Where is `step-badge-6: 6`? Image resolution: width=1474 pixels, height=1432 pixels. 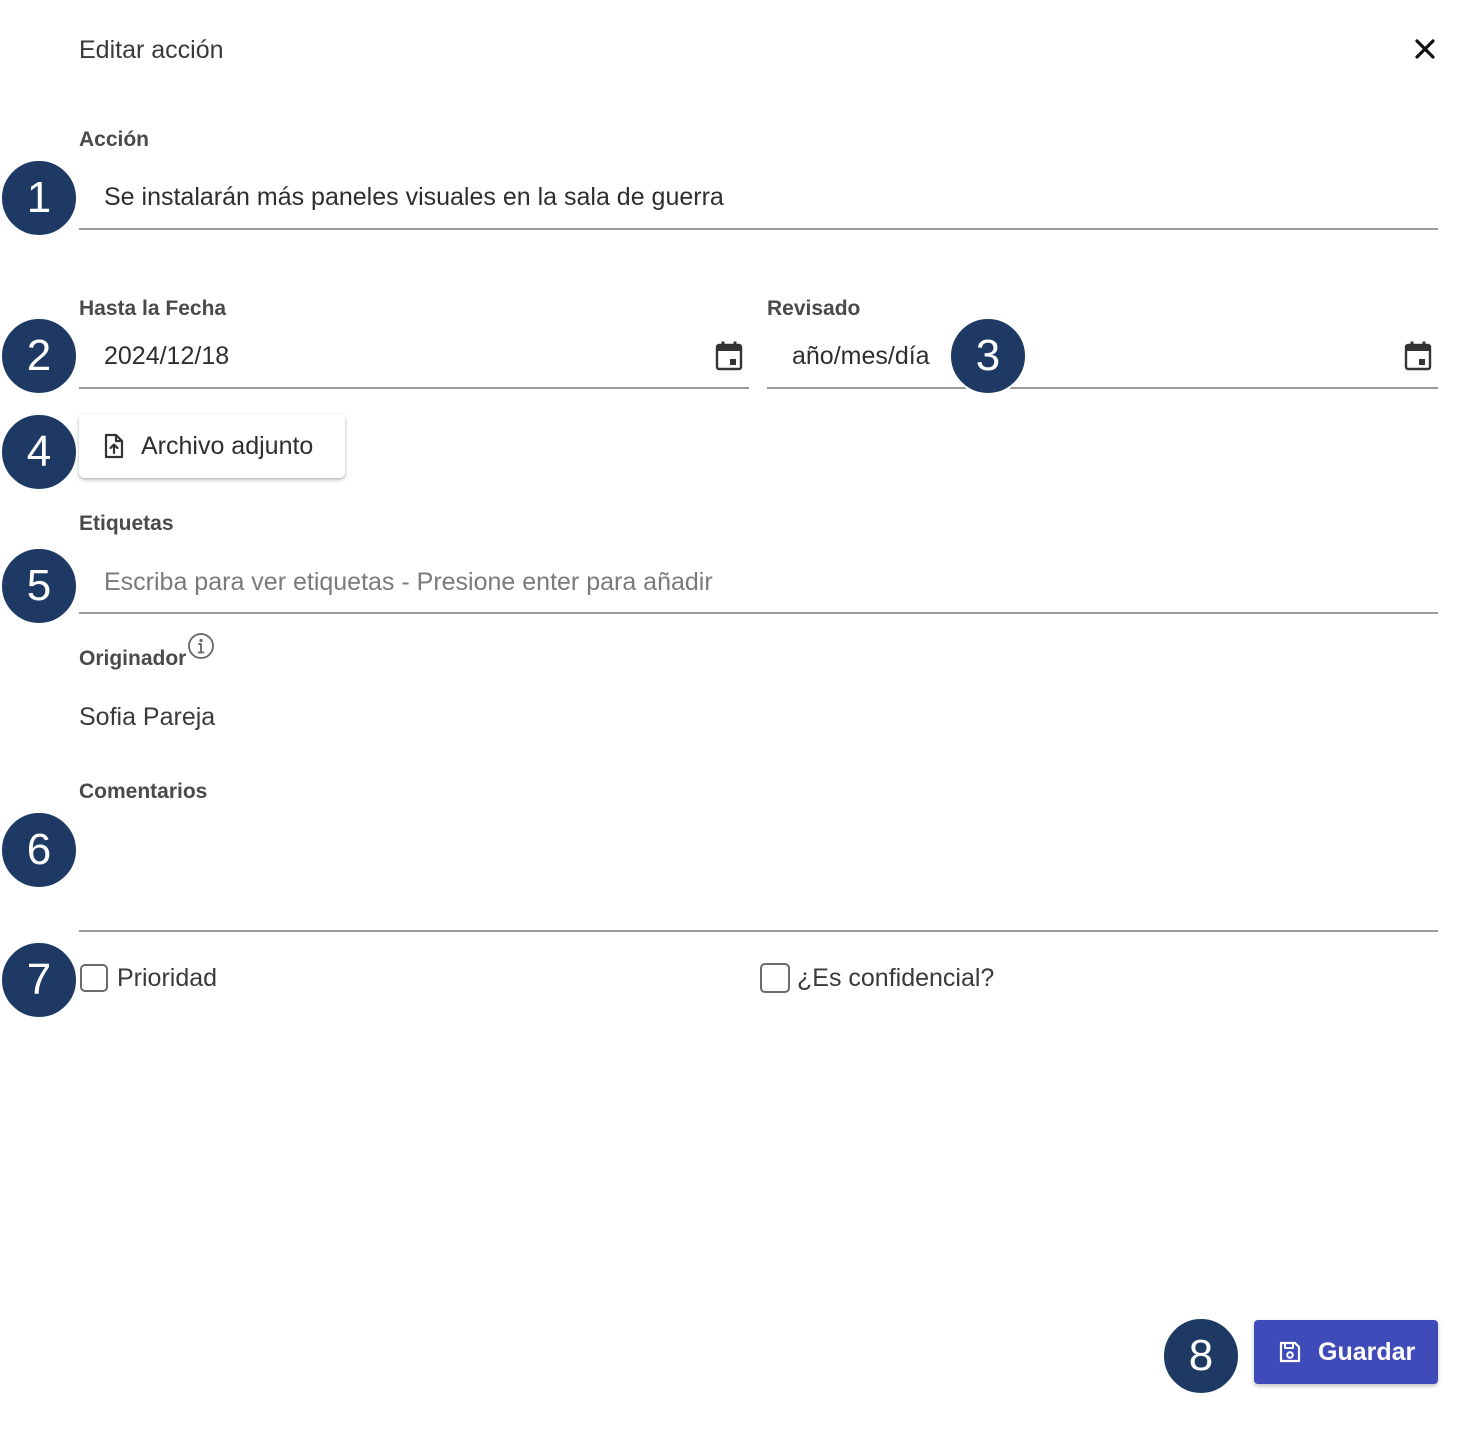 step-badge-6: 6 is located at coordinates (39, 850).